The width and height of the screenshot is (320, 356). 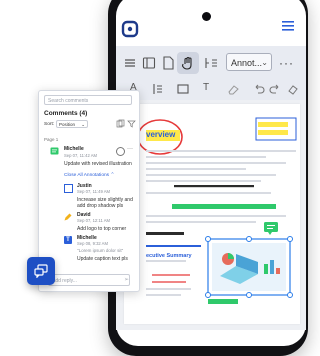 What do you see at coordinates (169, 256) in the screenshot?
I see `section-heading-exec-summary: ecutive Summary` at bounding box center [169, 256].